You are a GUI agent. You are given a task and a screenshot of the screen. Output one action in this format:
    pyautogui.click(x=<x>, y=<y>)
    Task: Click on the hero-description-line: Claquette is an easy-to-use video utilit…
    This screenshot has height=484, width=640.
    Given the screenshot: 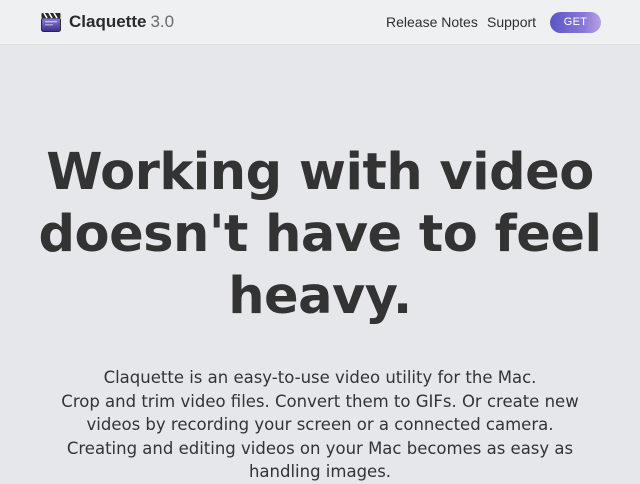 What is the action you would take?
    pyautogui.click(x=320, y=377)
    